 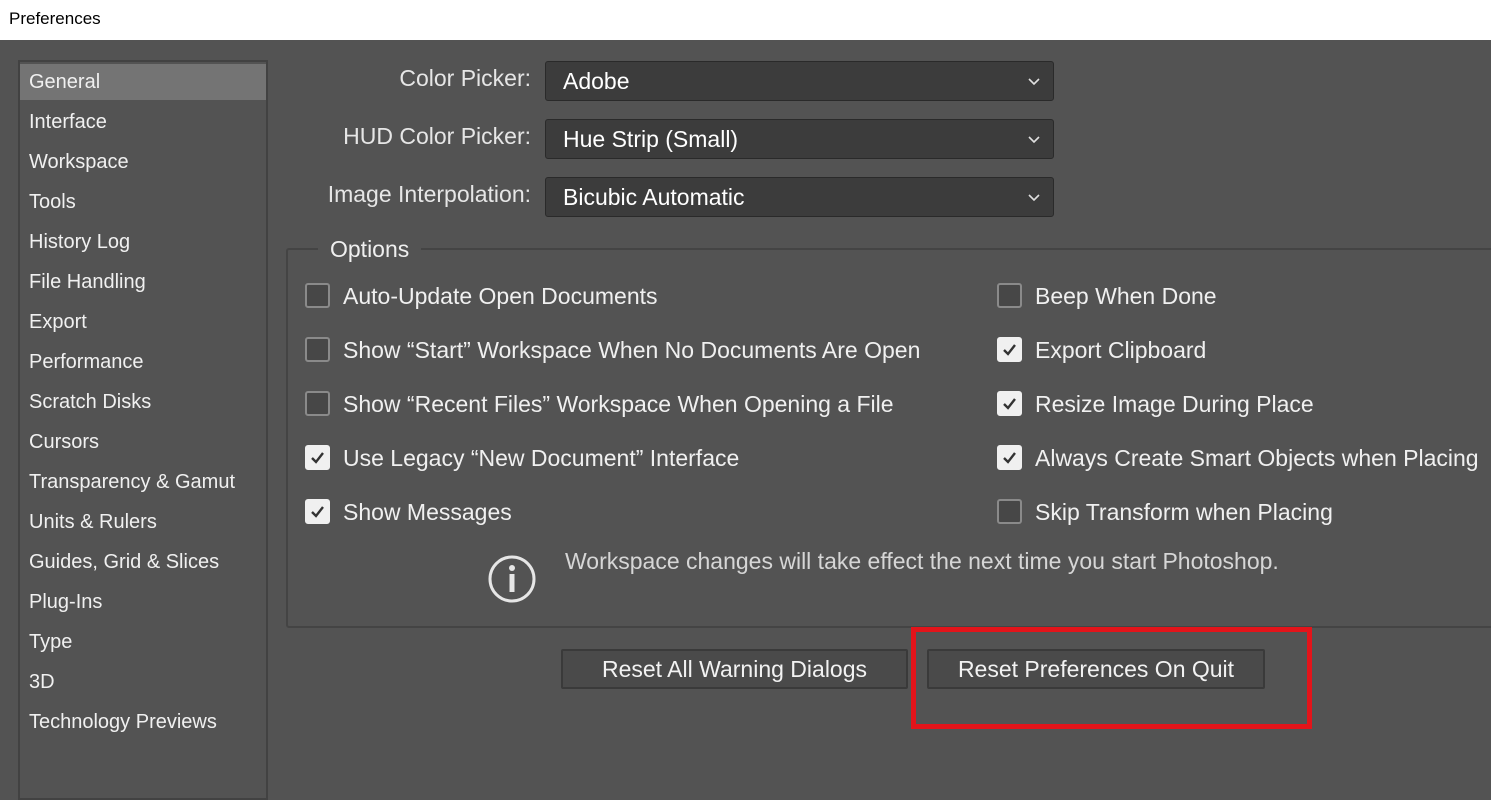 I want to click on sidebar-item-workspace: Workspace, so click(x=143, y=162).